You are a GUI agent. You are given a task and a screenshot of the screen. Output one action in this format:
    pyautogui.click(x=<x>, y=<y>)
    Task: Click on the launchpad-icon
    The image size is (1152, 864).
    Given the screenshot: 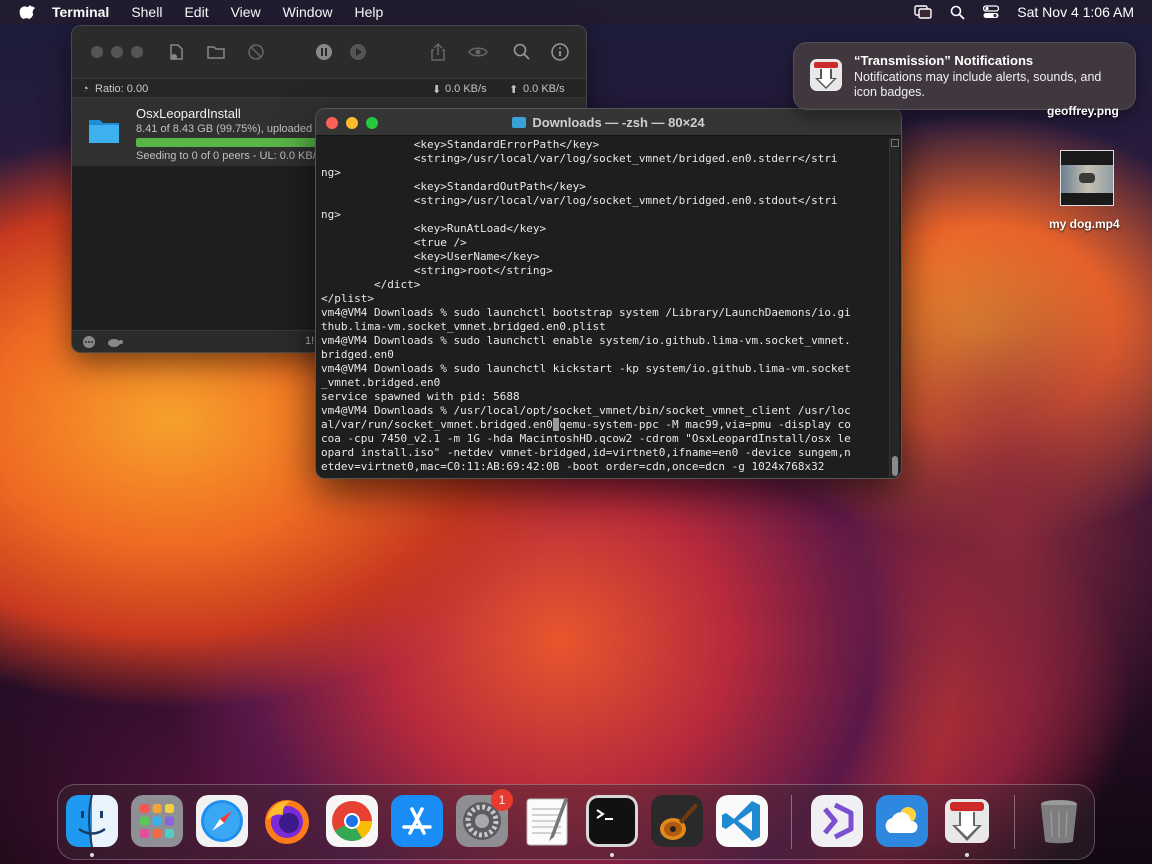 What is the action you would take?
    pyautogui.click(x=157, y=821)
    